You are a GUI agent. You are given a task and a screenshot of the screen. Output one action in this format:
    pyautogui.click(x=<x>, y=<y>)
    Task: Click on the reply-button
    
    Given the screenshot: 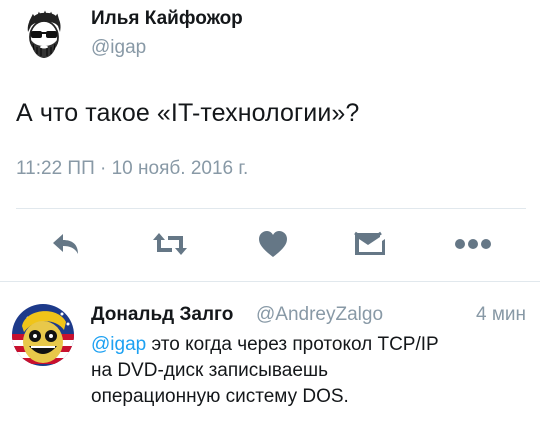 What is the action you would take?
    pyautogui.click(x=66, y=244)
    